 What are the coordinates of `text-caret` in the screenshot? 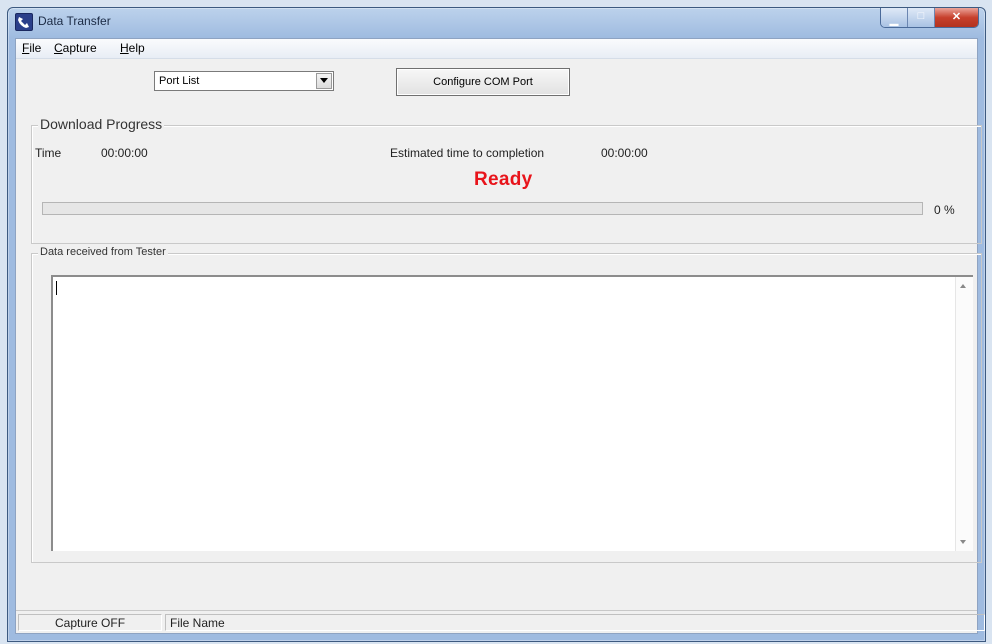 It's located at (56, 288).